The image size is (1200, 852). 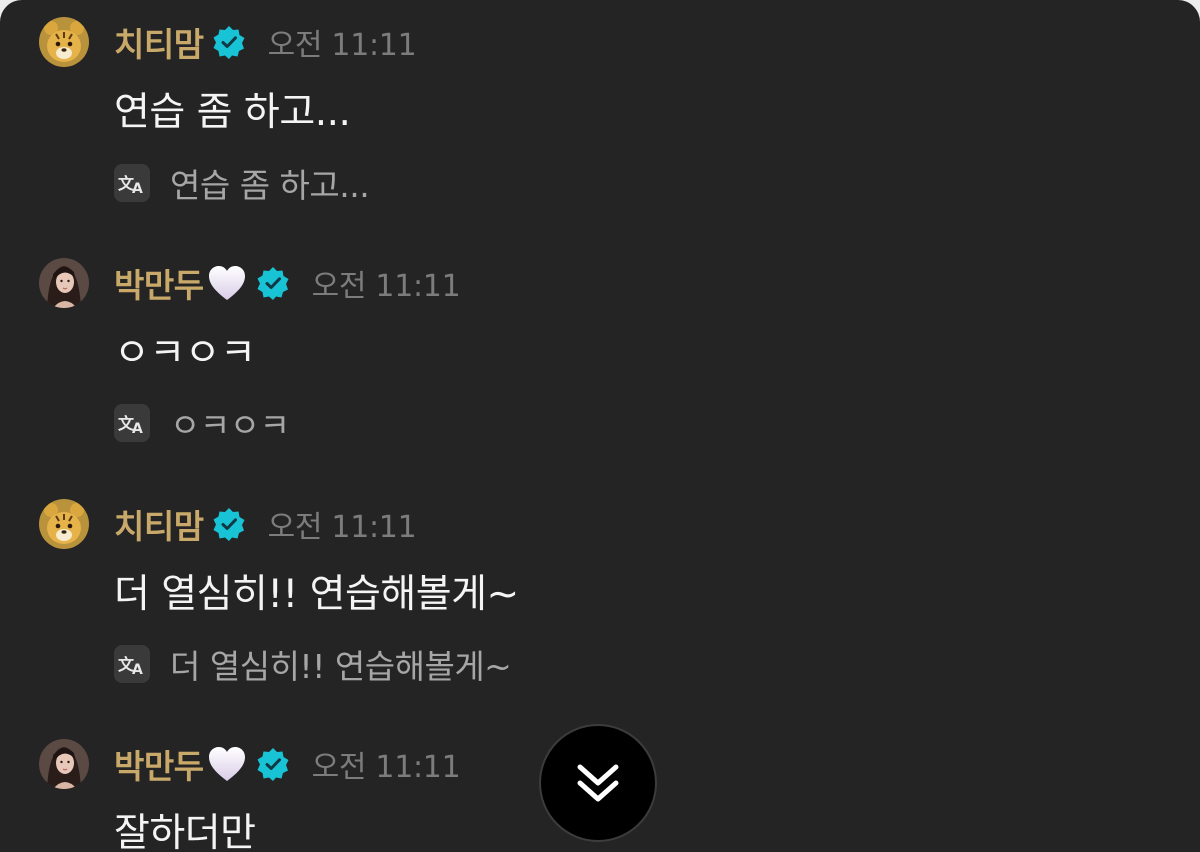 I want to click on translation-text: 더 열심히!! 연습해볼게~, so click(x=341, y=666).